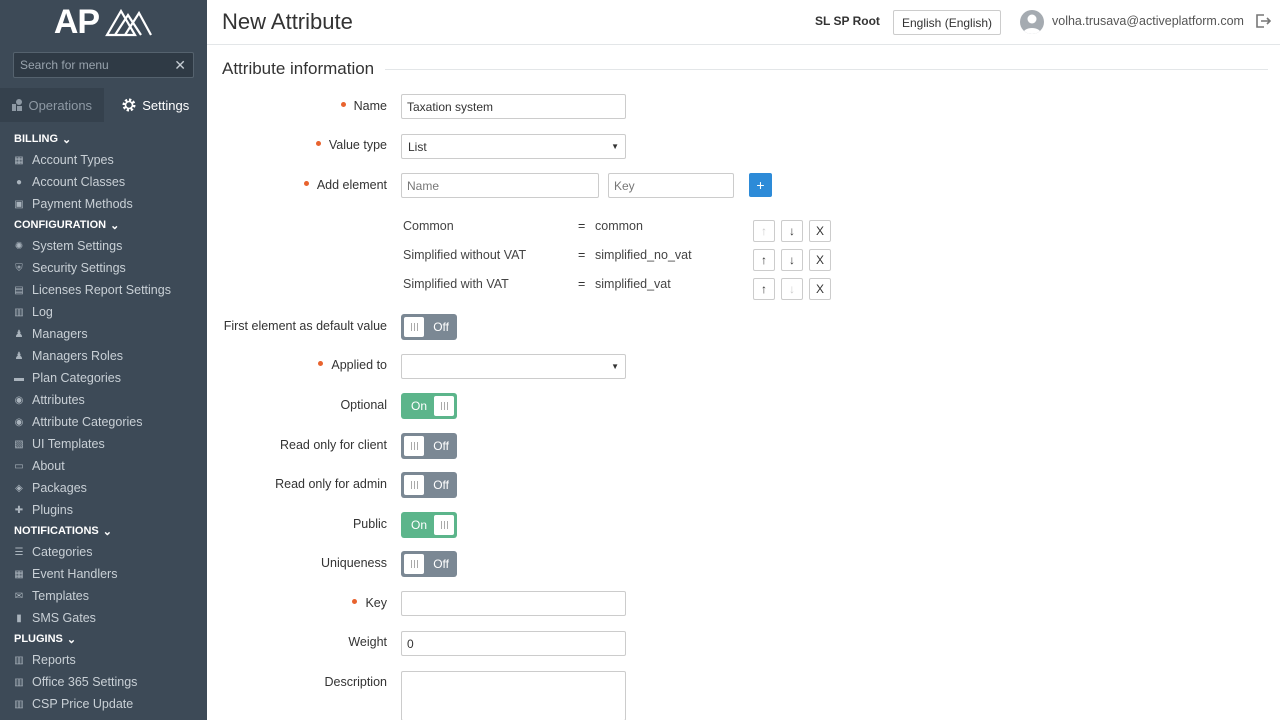  I want to click on applied-to-select: ▼, so click(513, 366).